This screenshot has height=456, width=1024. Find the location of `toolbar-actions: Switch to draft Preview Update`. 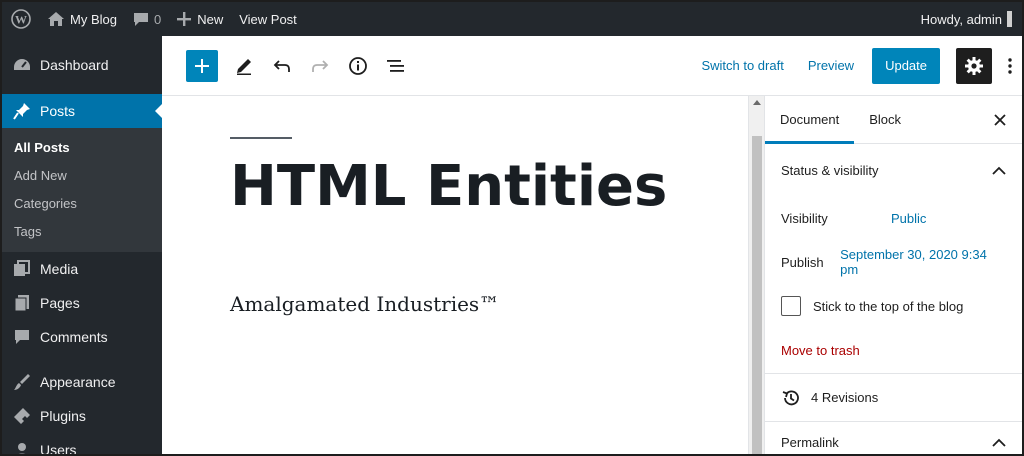

toolbar-actions: Switch to draft Preview Update is located at coordinates (855, 66).